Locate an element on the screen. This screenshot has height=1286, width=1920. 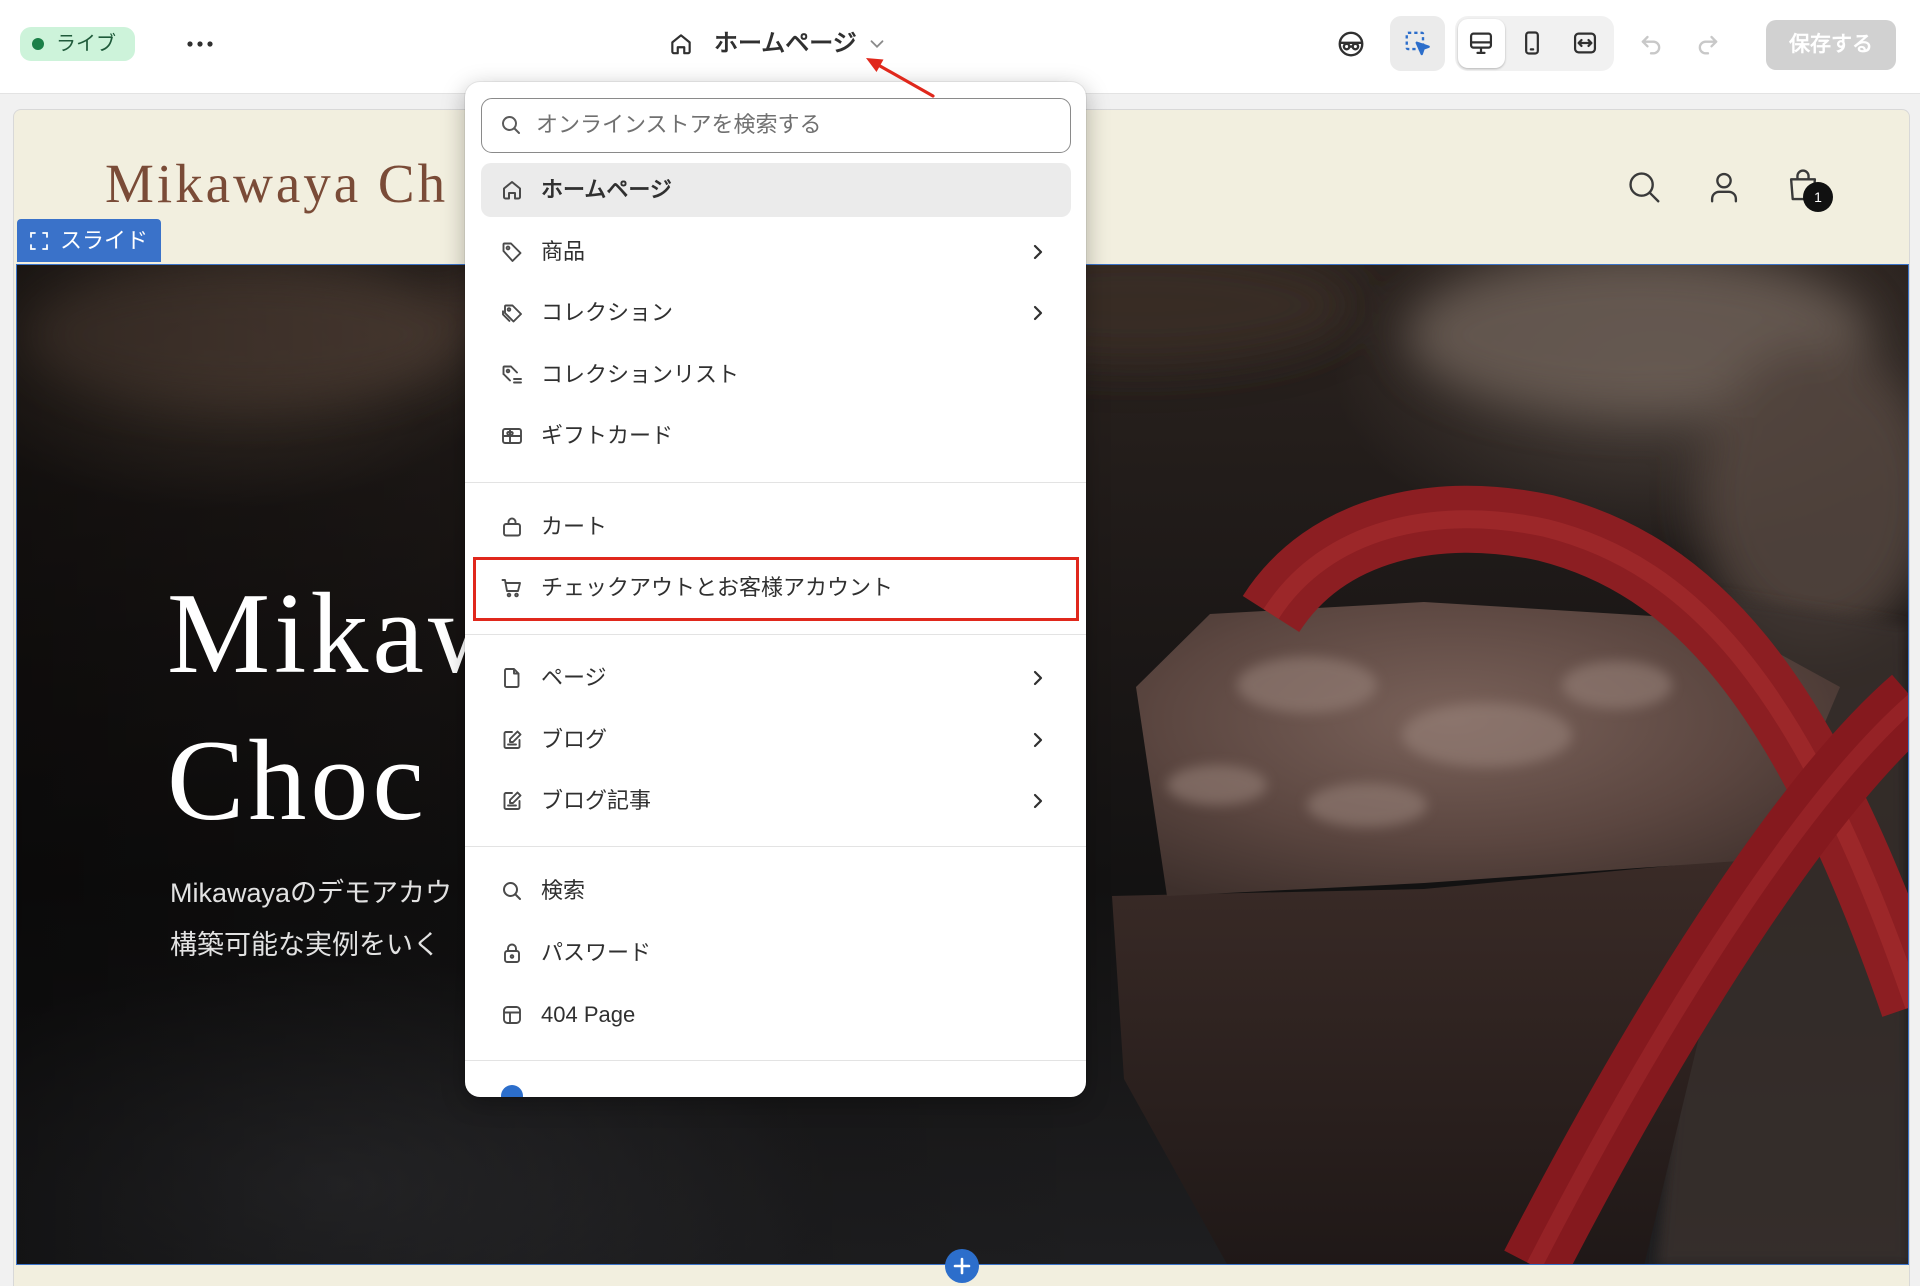
collection-icon is located at coordinates (512, 313).